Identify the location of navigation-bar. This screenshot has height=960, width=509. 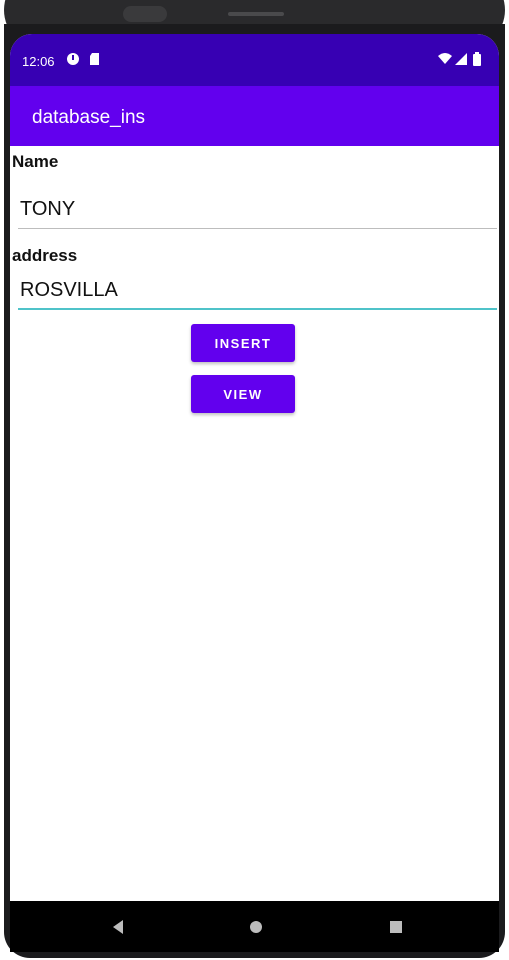
(254, 926).